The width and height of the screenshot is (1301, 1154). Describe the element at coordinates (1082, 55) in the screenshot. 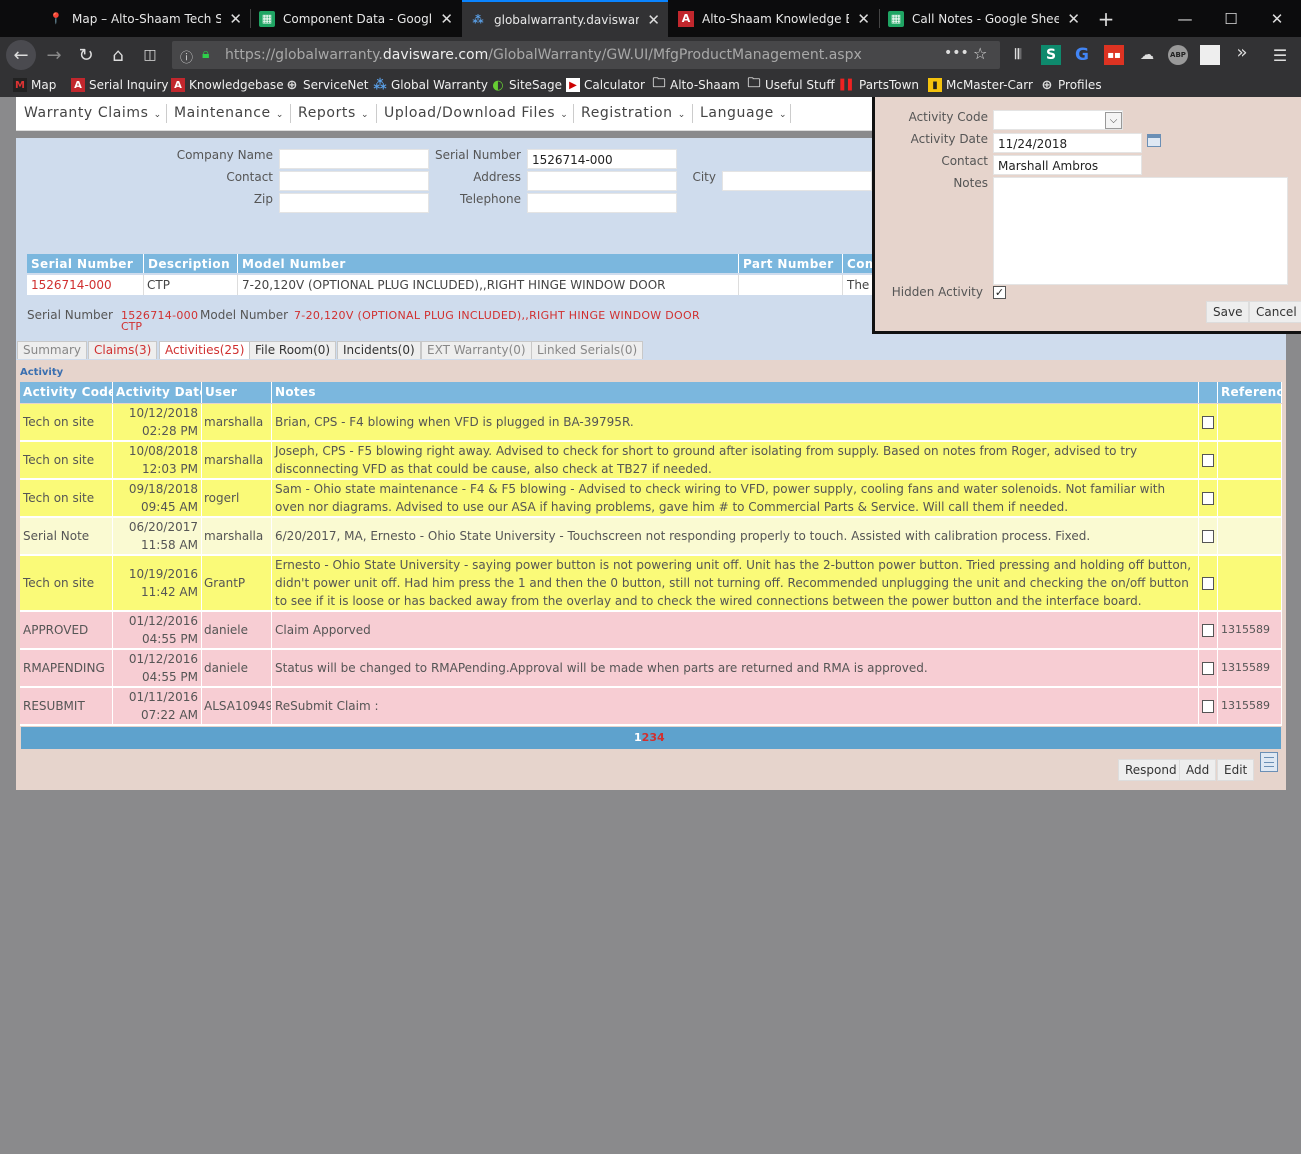

I see `google-icon: G` at that location.